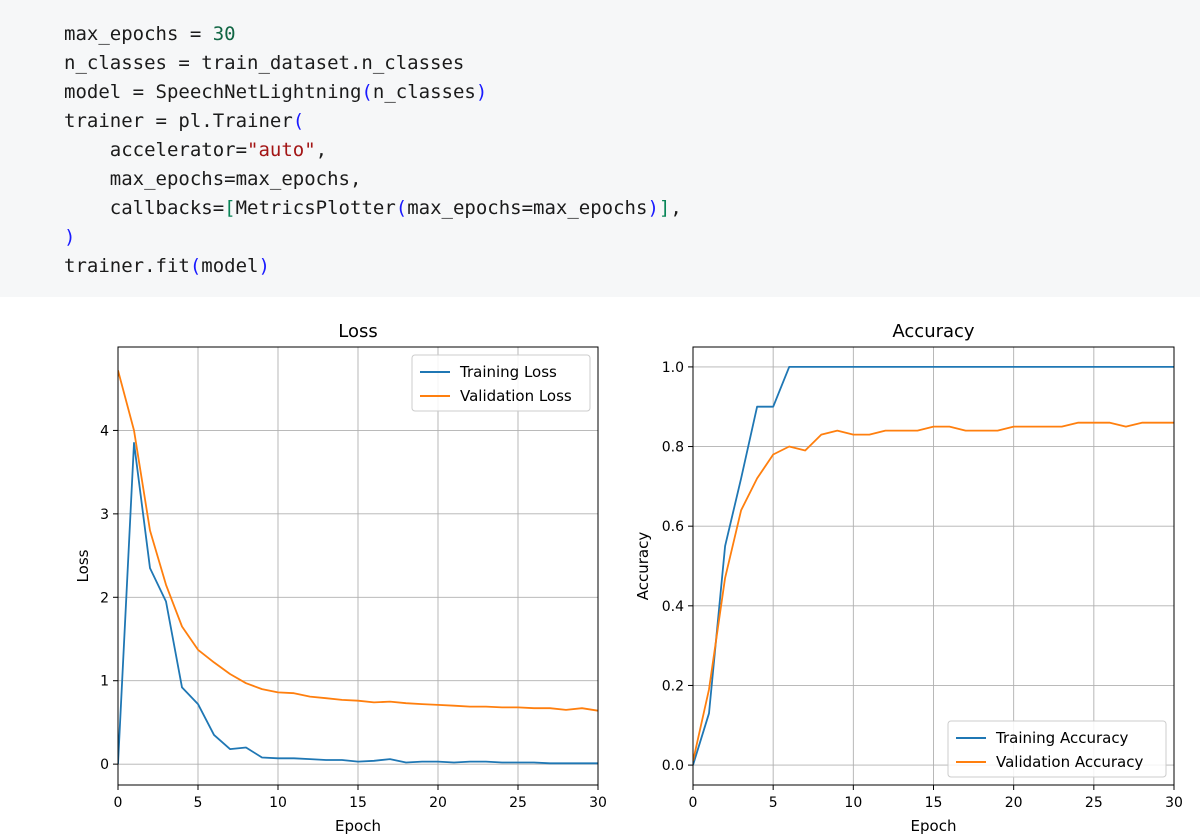  I want to click on chart-title: Loss, so click(357, 331).